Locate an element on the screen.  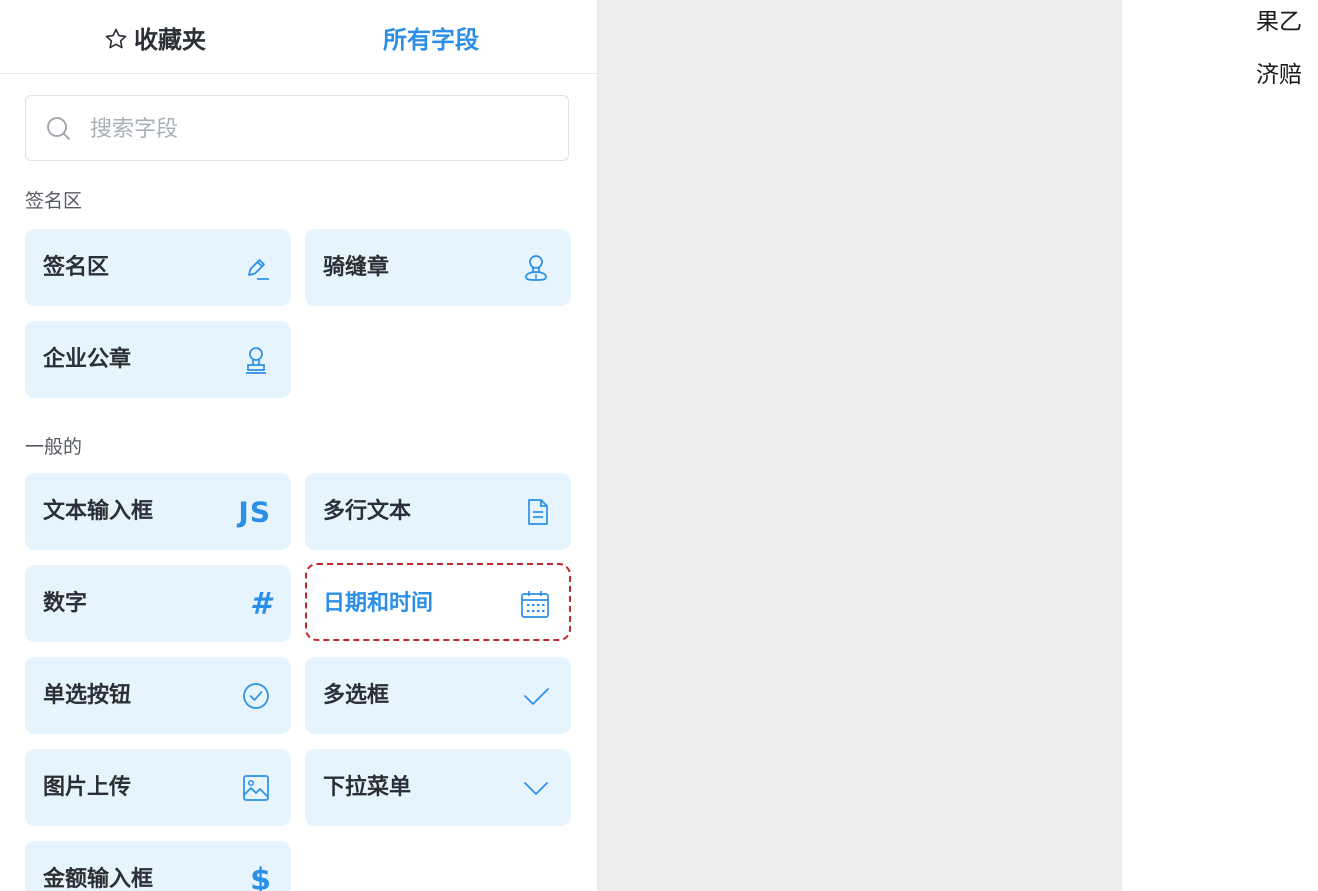
field-label: 下拉菜单 is located at coordinates (367, 787).